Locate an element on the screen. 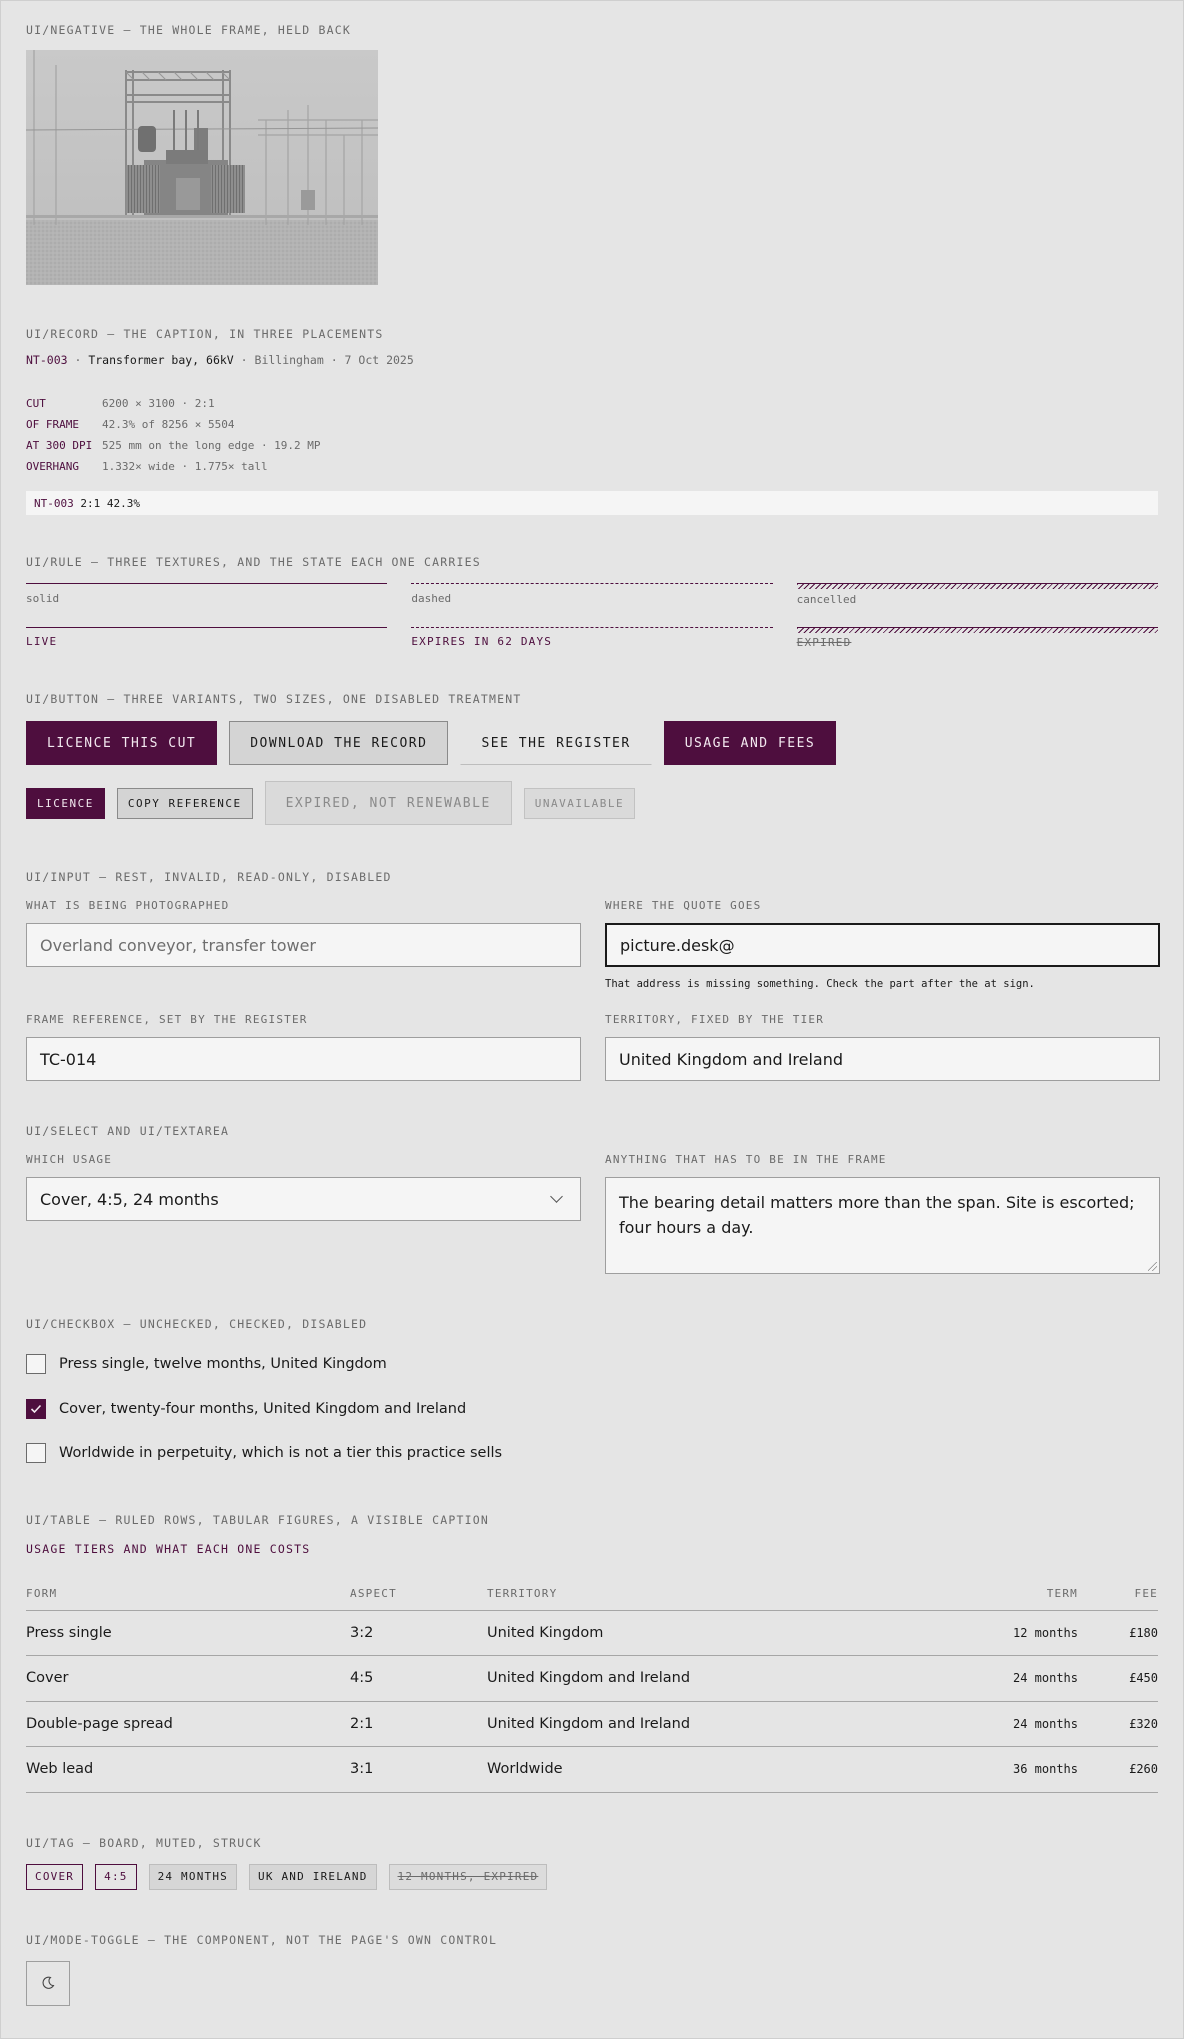 This screenshot has height=2039, width=1184. tag-cover: COVER is located at coordinates (55, 1876).